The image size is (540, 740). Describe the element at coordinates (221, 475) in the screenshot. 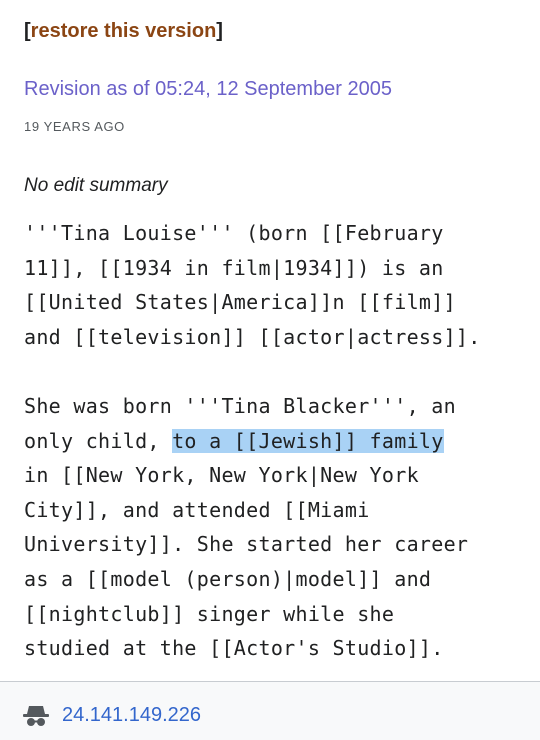

I see `wikitext-line: in [[New York, New York|New York` at that location.